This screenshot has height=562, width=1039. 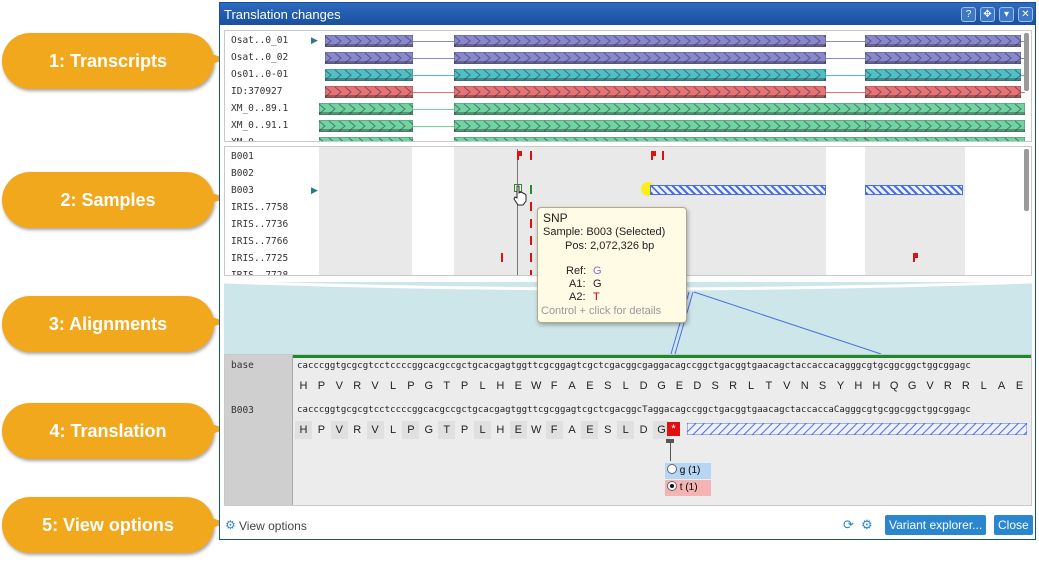 What do you see at coordinates (259, 258) in the screenshot?
I see `sample-label: IRIS..7725` at bounding box center [259, 258].